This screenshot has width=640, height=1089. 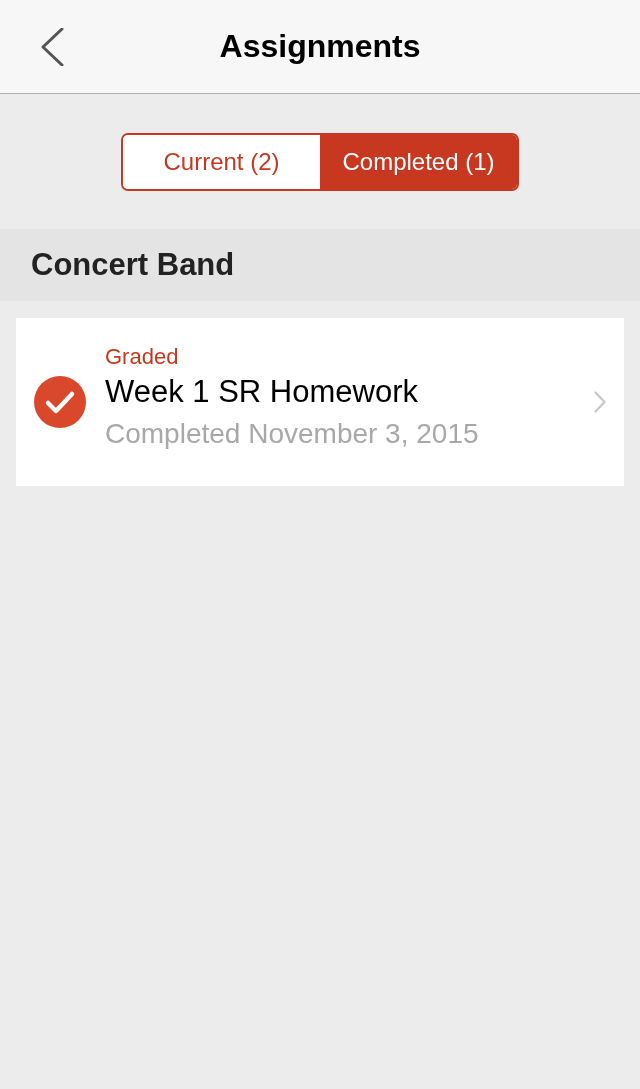 I want to click on segment-tab: Completed (1), so click(x=418, y=162).